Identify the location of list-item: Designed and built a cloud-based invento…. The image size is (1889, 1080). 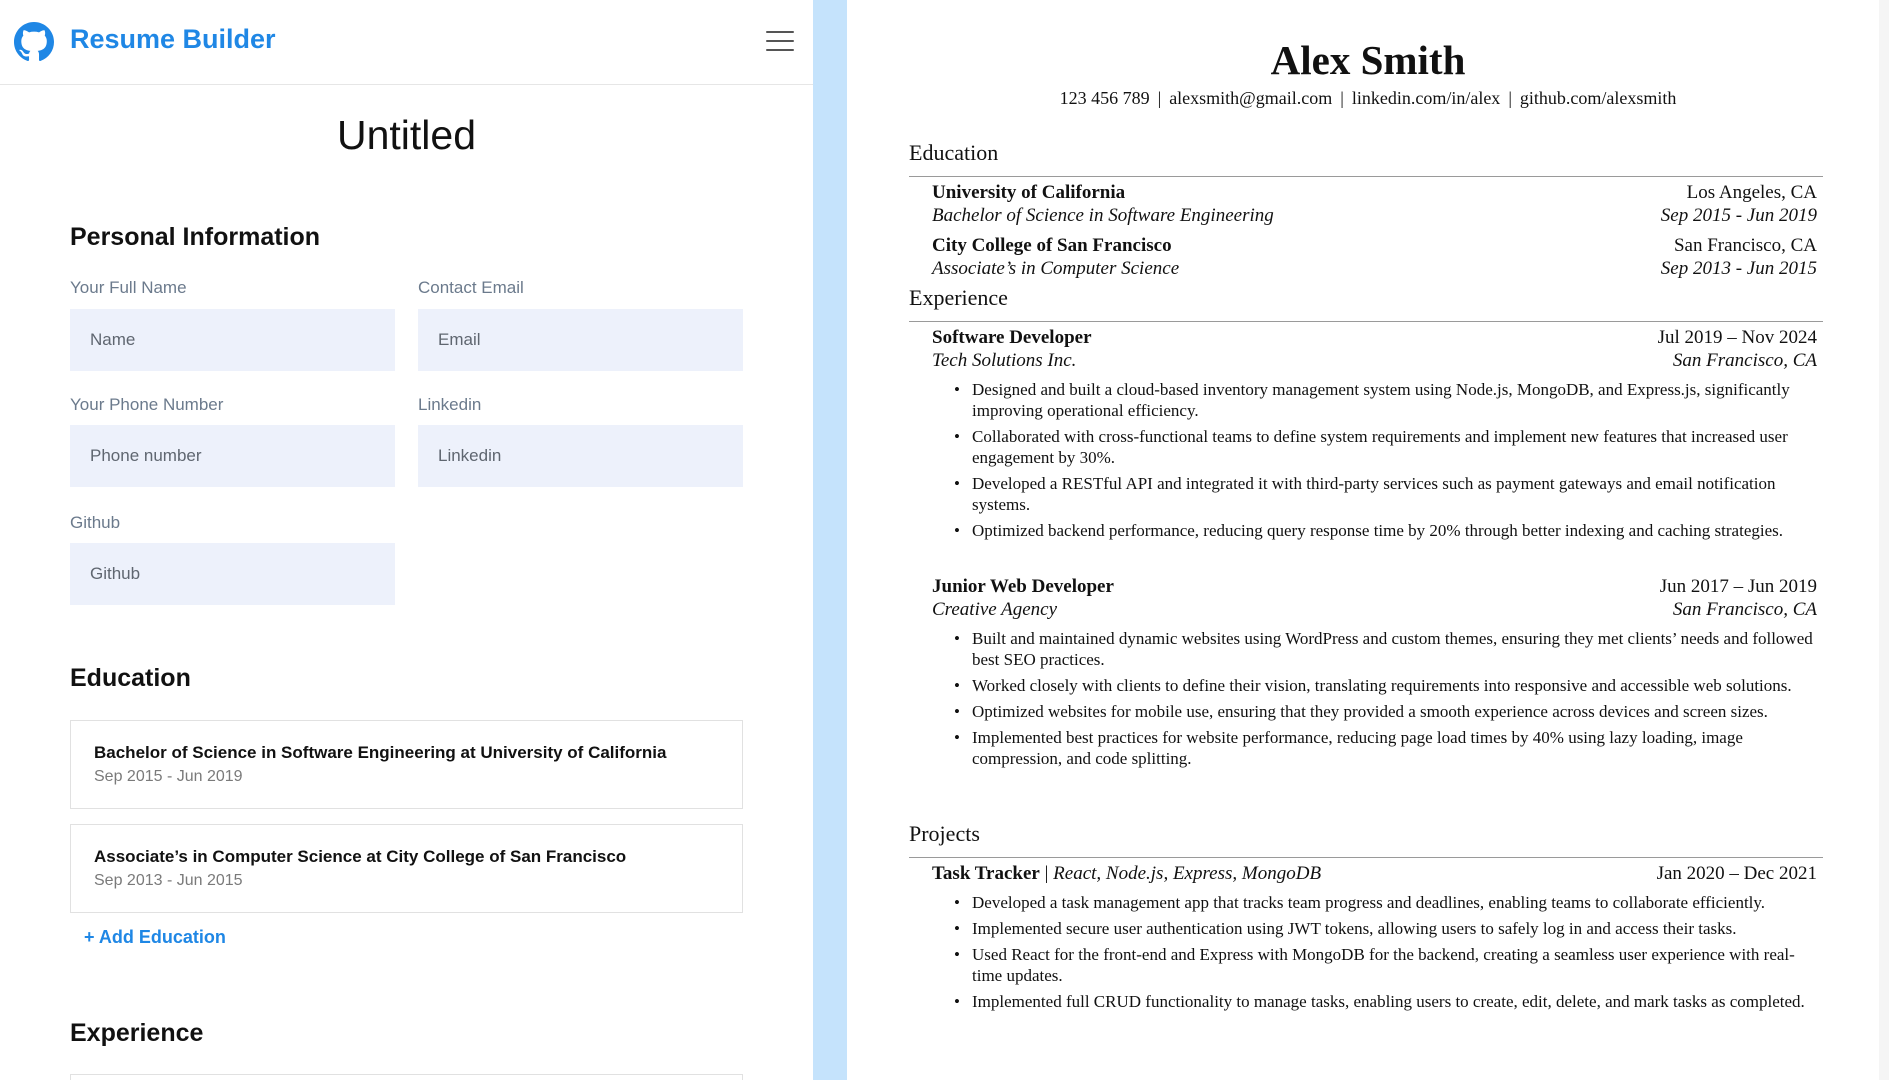
(1374, 400).